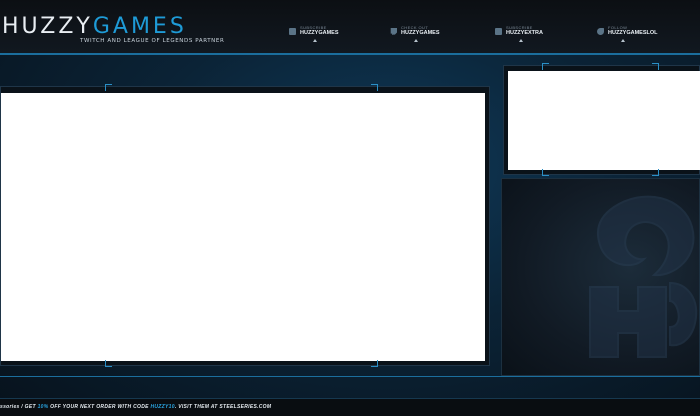  What do you see at coordinates (524, 33) in the screenshot?
I see `social-handle: HUZZYEXTRA` at bounding box center [524, 33].